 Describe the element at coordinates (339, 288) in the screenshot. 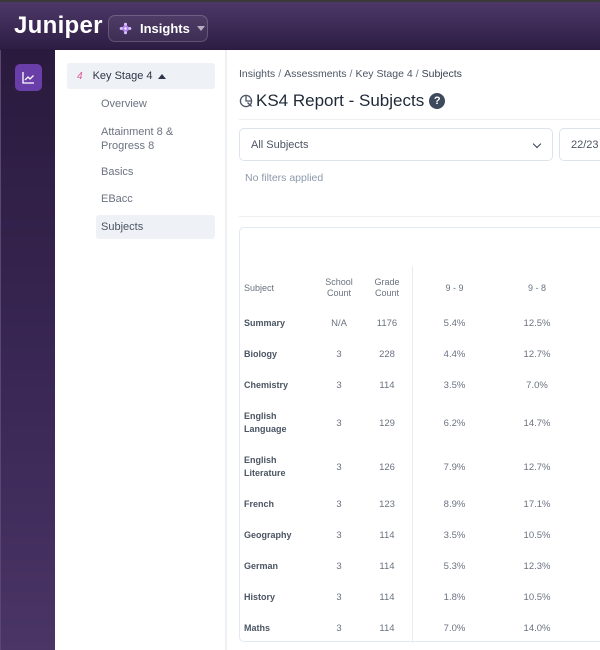

I see `column-header-school-count: School Count` at that location.